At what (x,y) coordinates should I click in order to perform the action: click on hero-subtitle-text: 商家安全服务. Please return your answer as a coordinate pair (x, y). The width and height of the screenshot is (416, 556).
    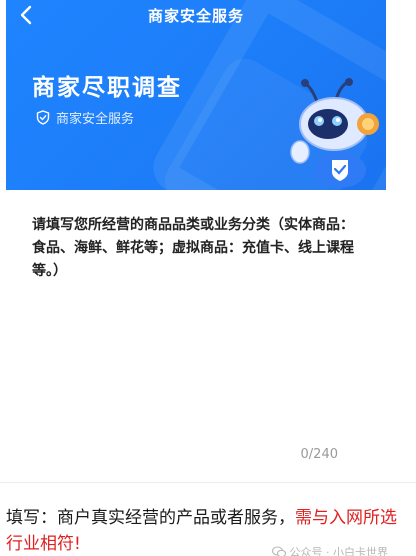
    Looking at the image, I should click on (95, 119).